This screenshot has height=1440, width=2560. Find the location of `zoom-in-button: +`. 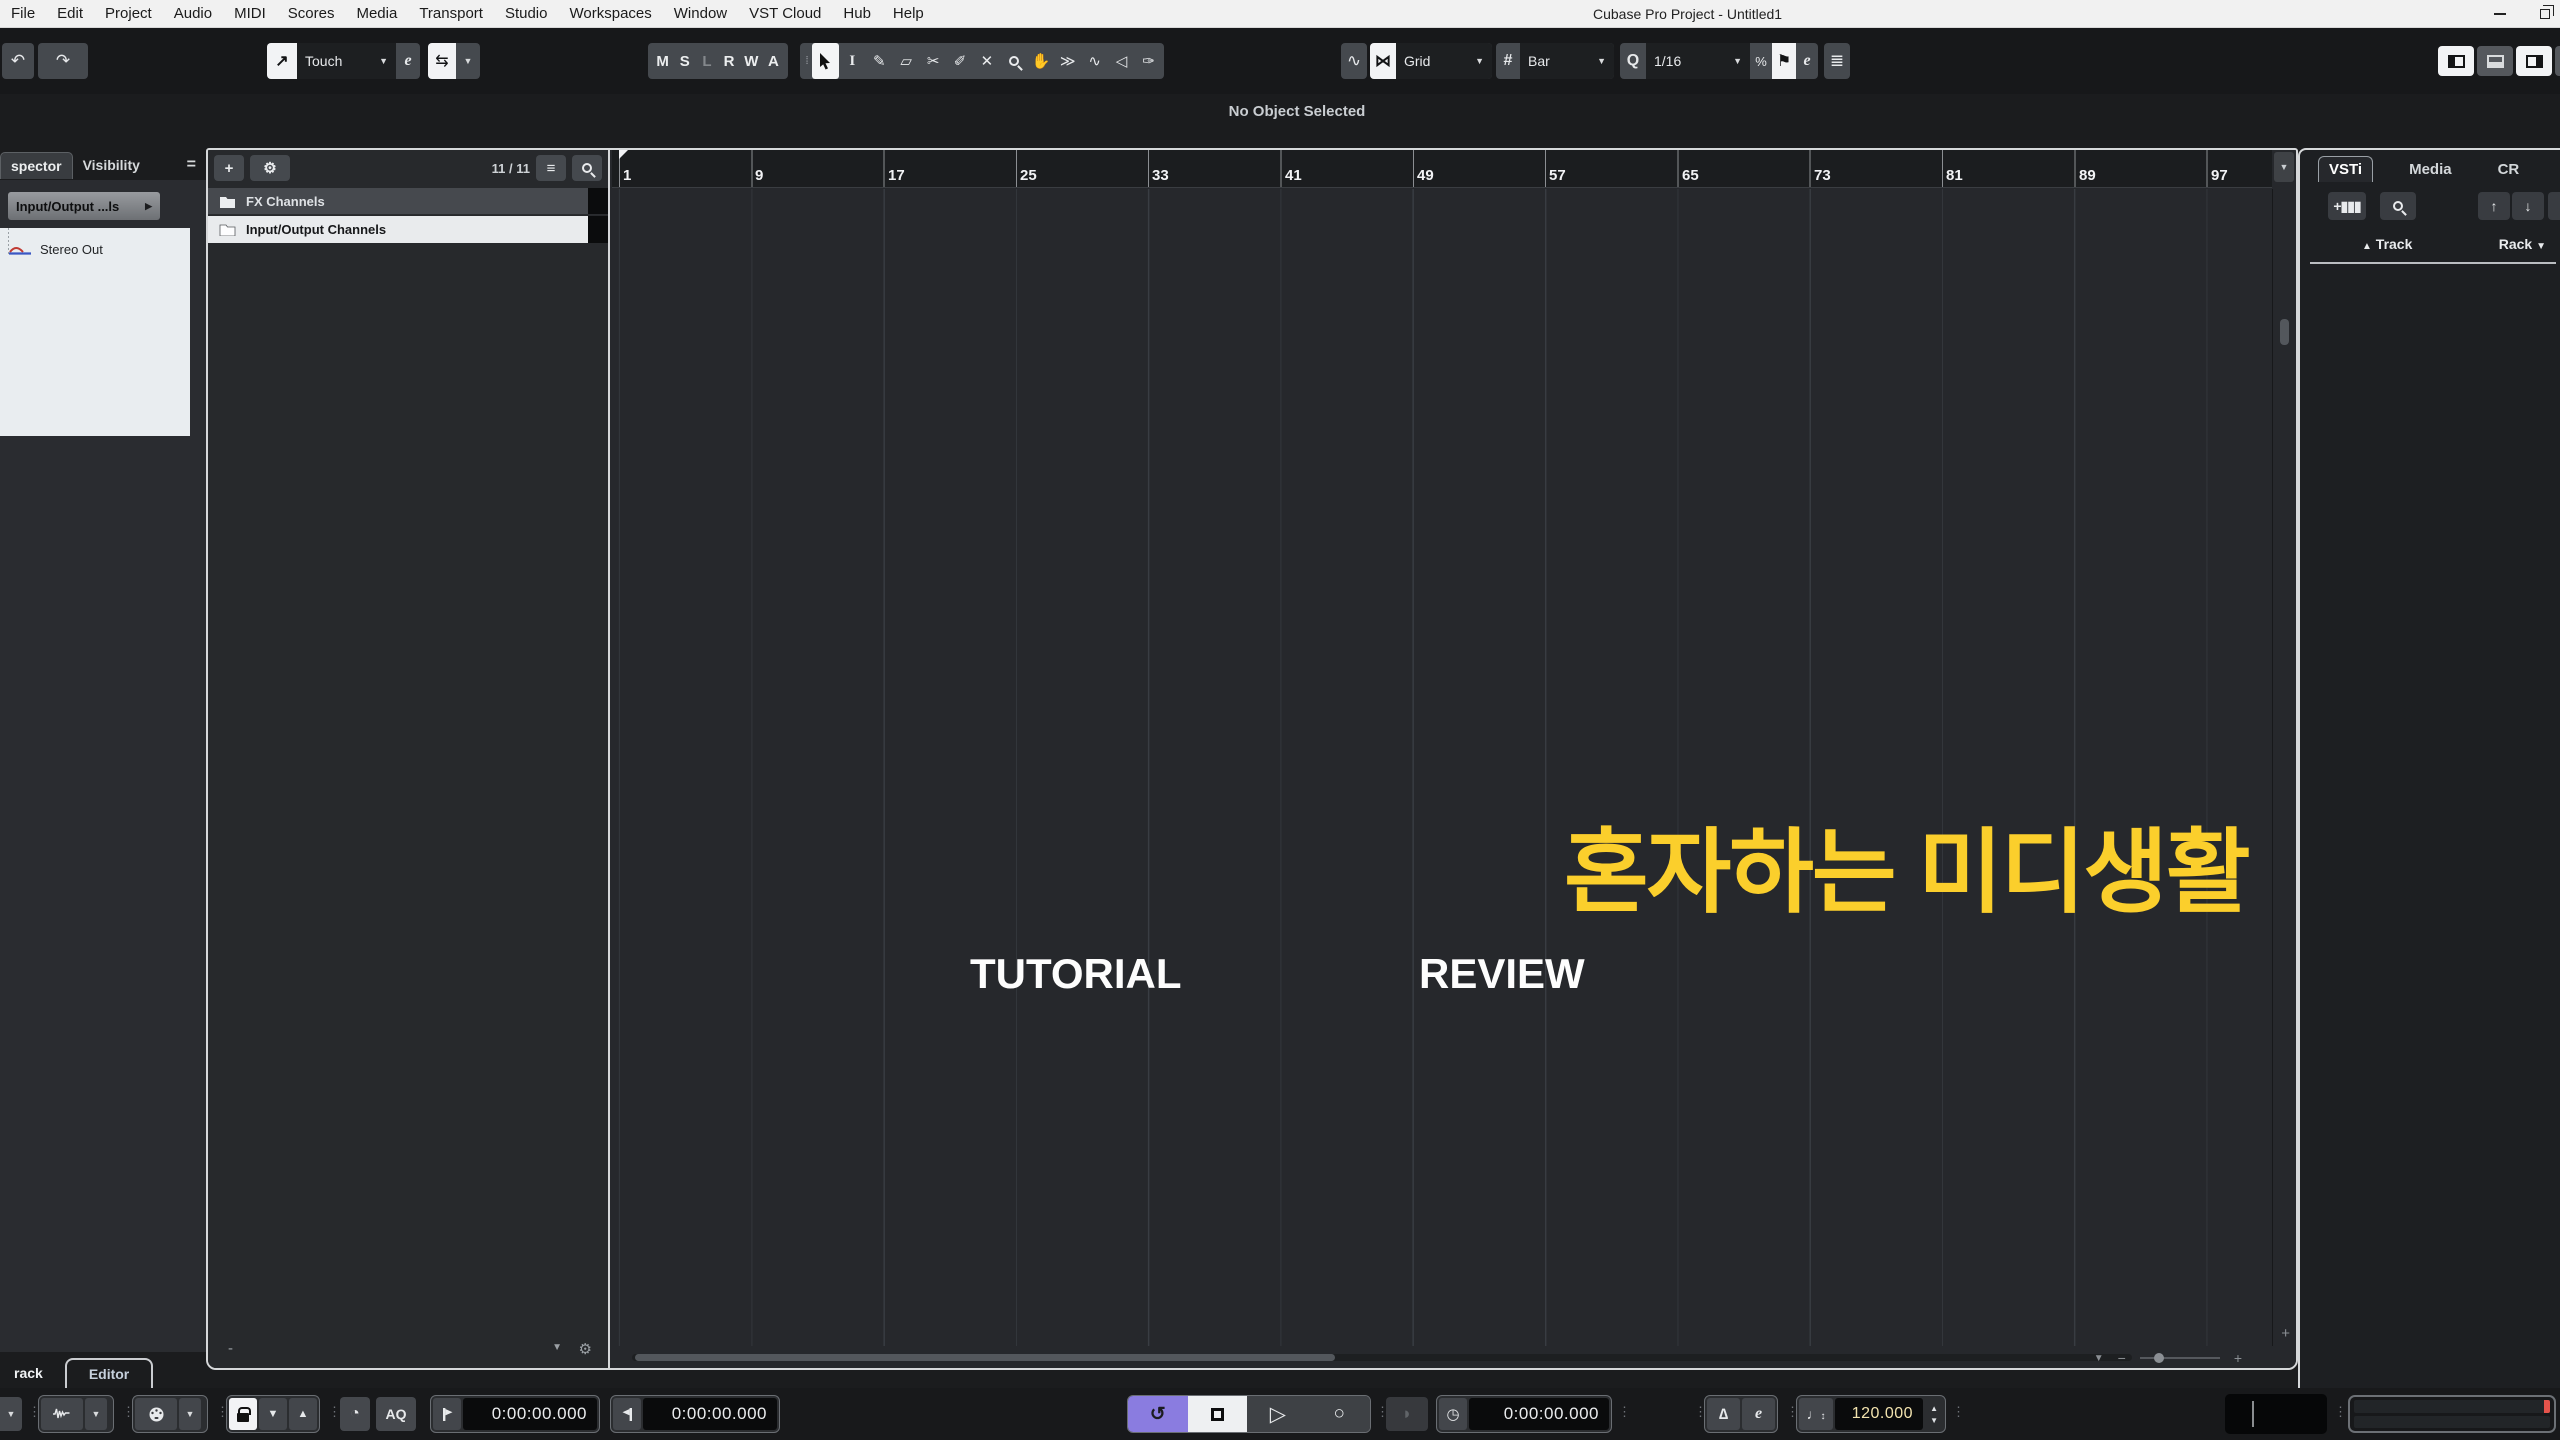

zoom-in-button: + is located at coordinates (2238, 1358).